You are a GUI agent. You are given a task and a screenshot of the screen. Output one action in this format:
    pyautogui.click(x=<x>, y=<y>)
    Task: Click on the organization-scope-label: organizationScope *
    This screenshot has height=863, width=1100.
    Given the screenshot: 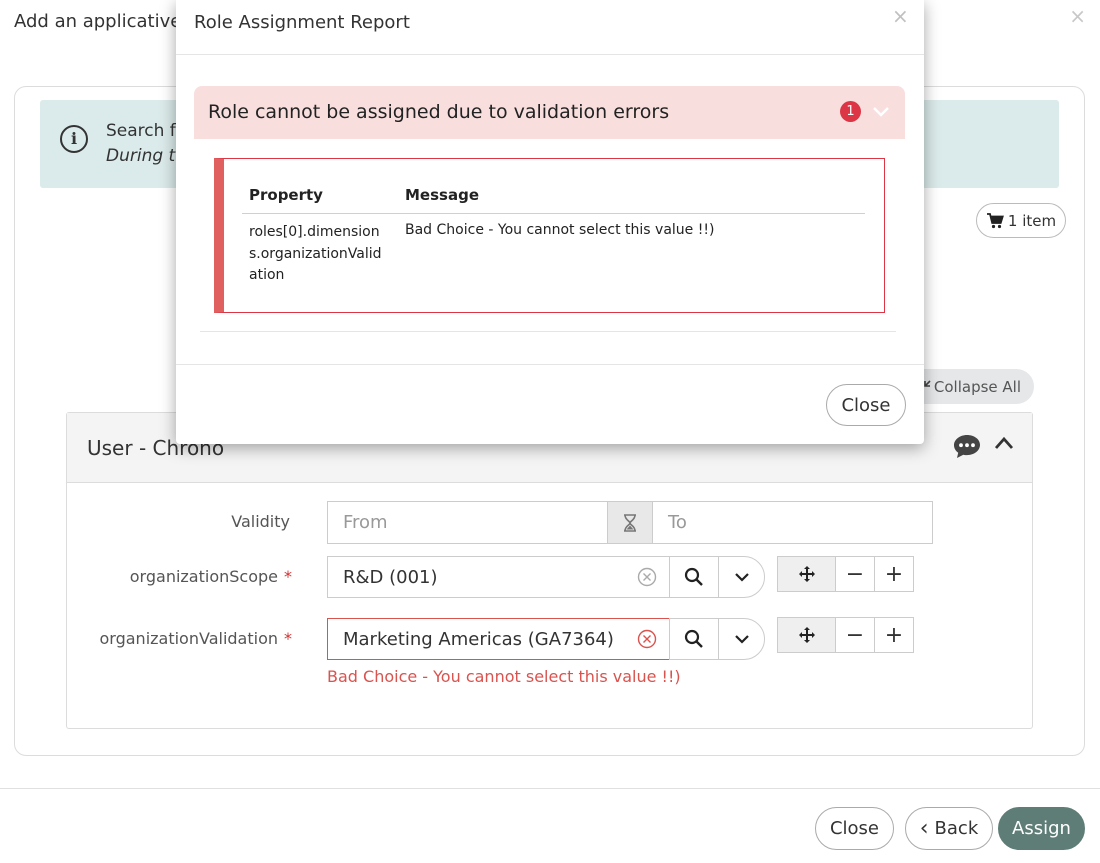 What is the action you would take?
    pyautogui.click(x=206, y=576)
    